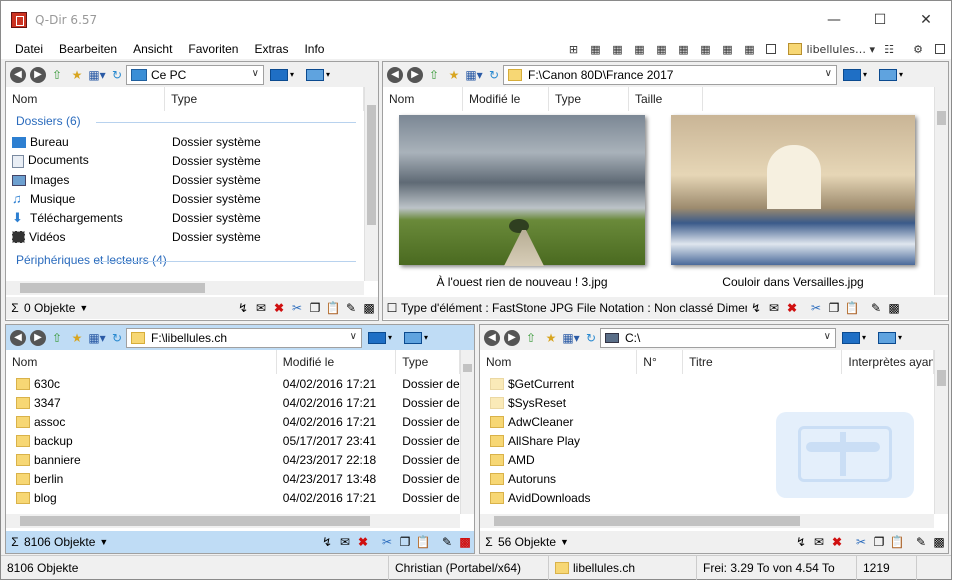 The image size is (960, 586). I want to click on menu-ansicht: Ansicht, so click(152, 49).